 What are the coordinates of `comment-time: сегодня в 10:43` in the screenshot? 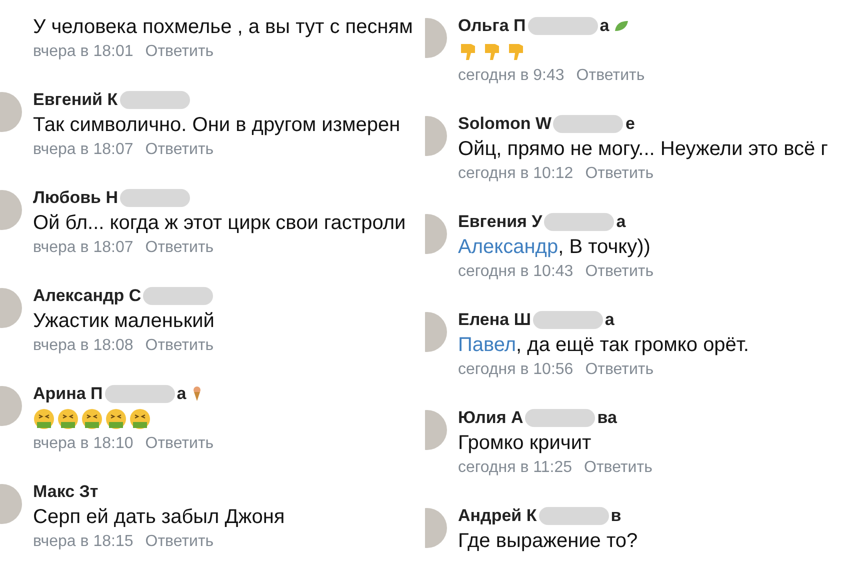 It's located at (516, 272).